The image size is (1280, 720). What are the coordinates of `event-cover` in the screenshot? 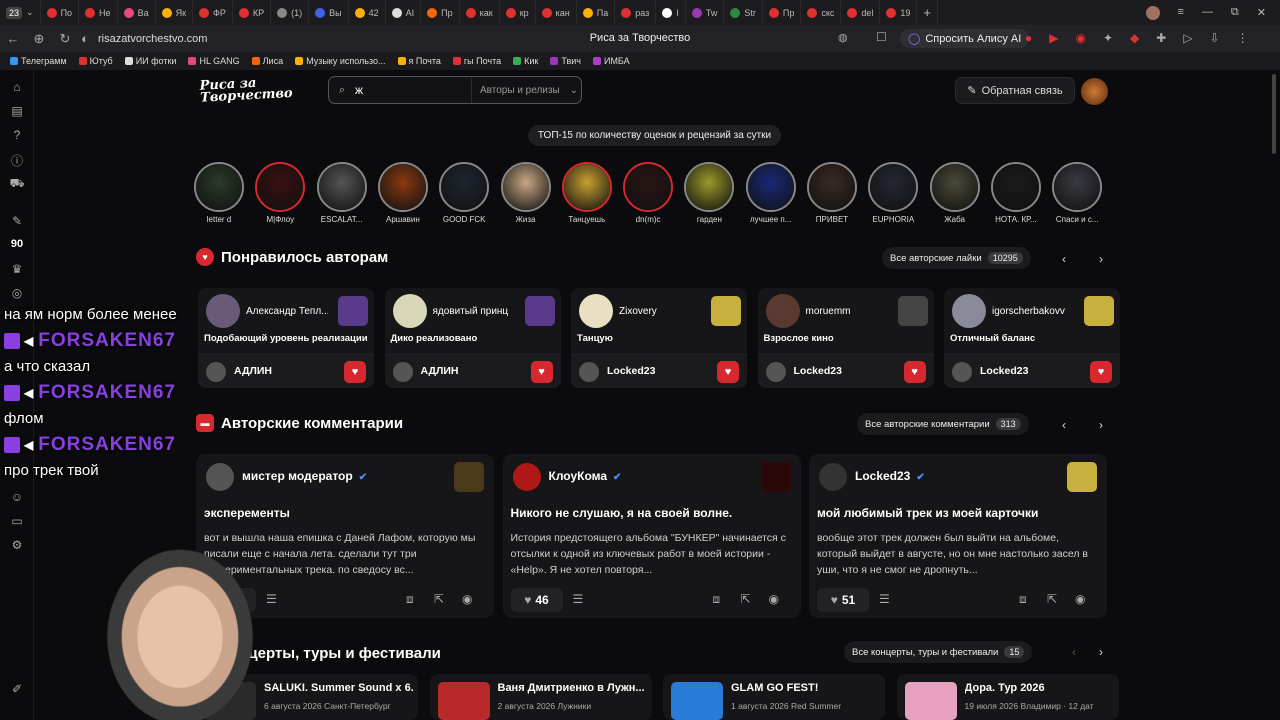 It's located at (463, 701).